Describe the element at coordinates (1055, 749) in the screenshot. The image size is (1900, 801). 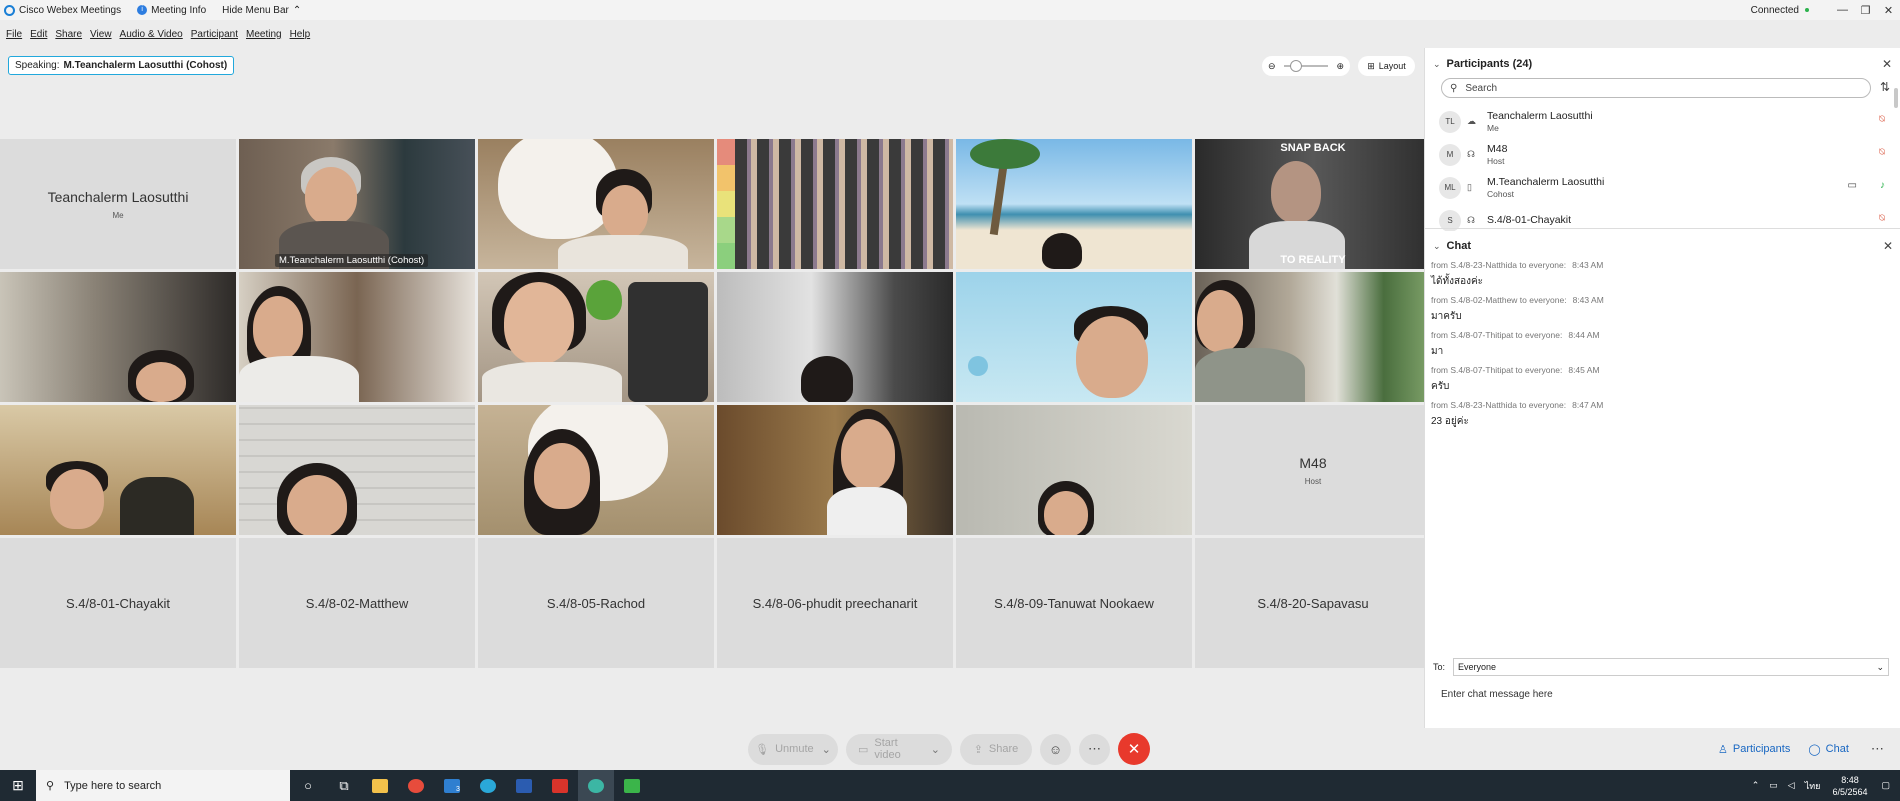
I see `reactions-button: ☺` at that location.